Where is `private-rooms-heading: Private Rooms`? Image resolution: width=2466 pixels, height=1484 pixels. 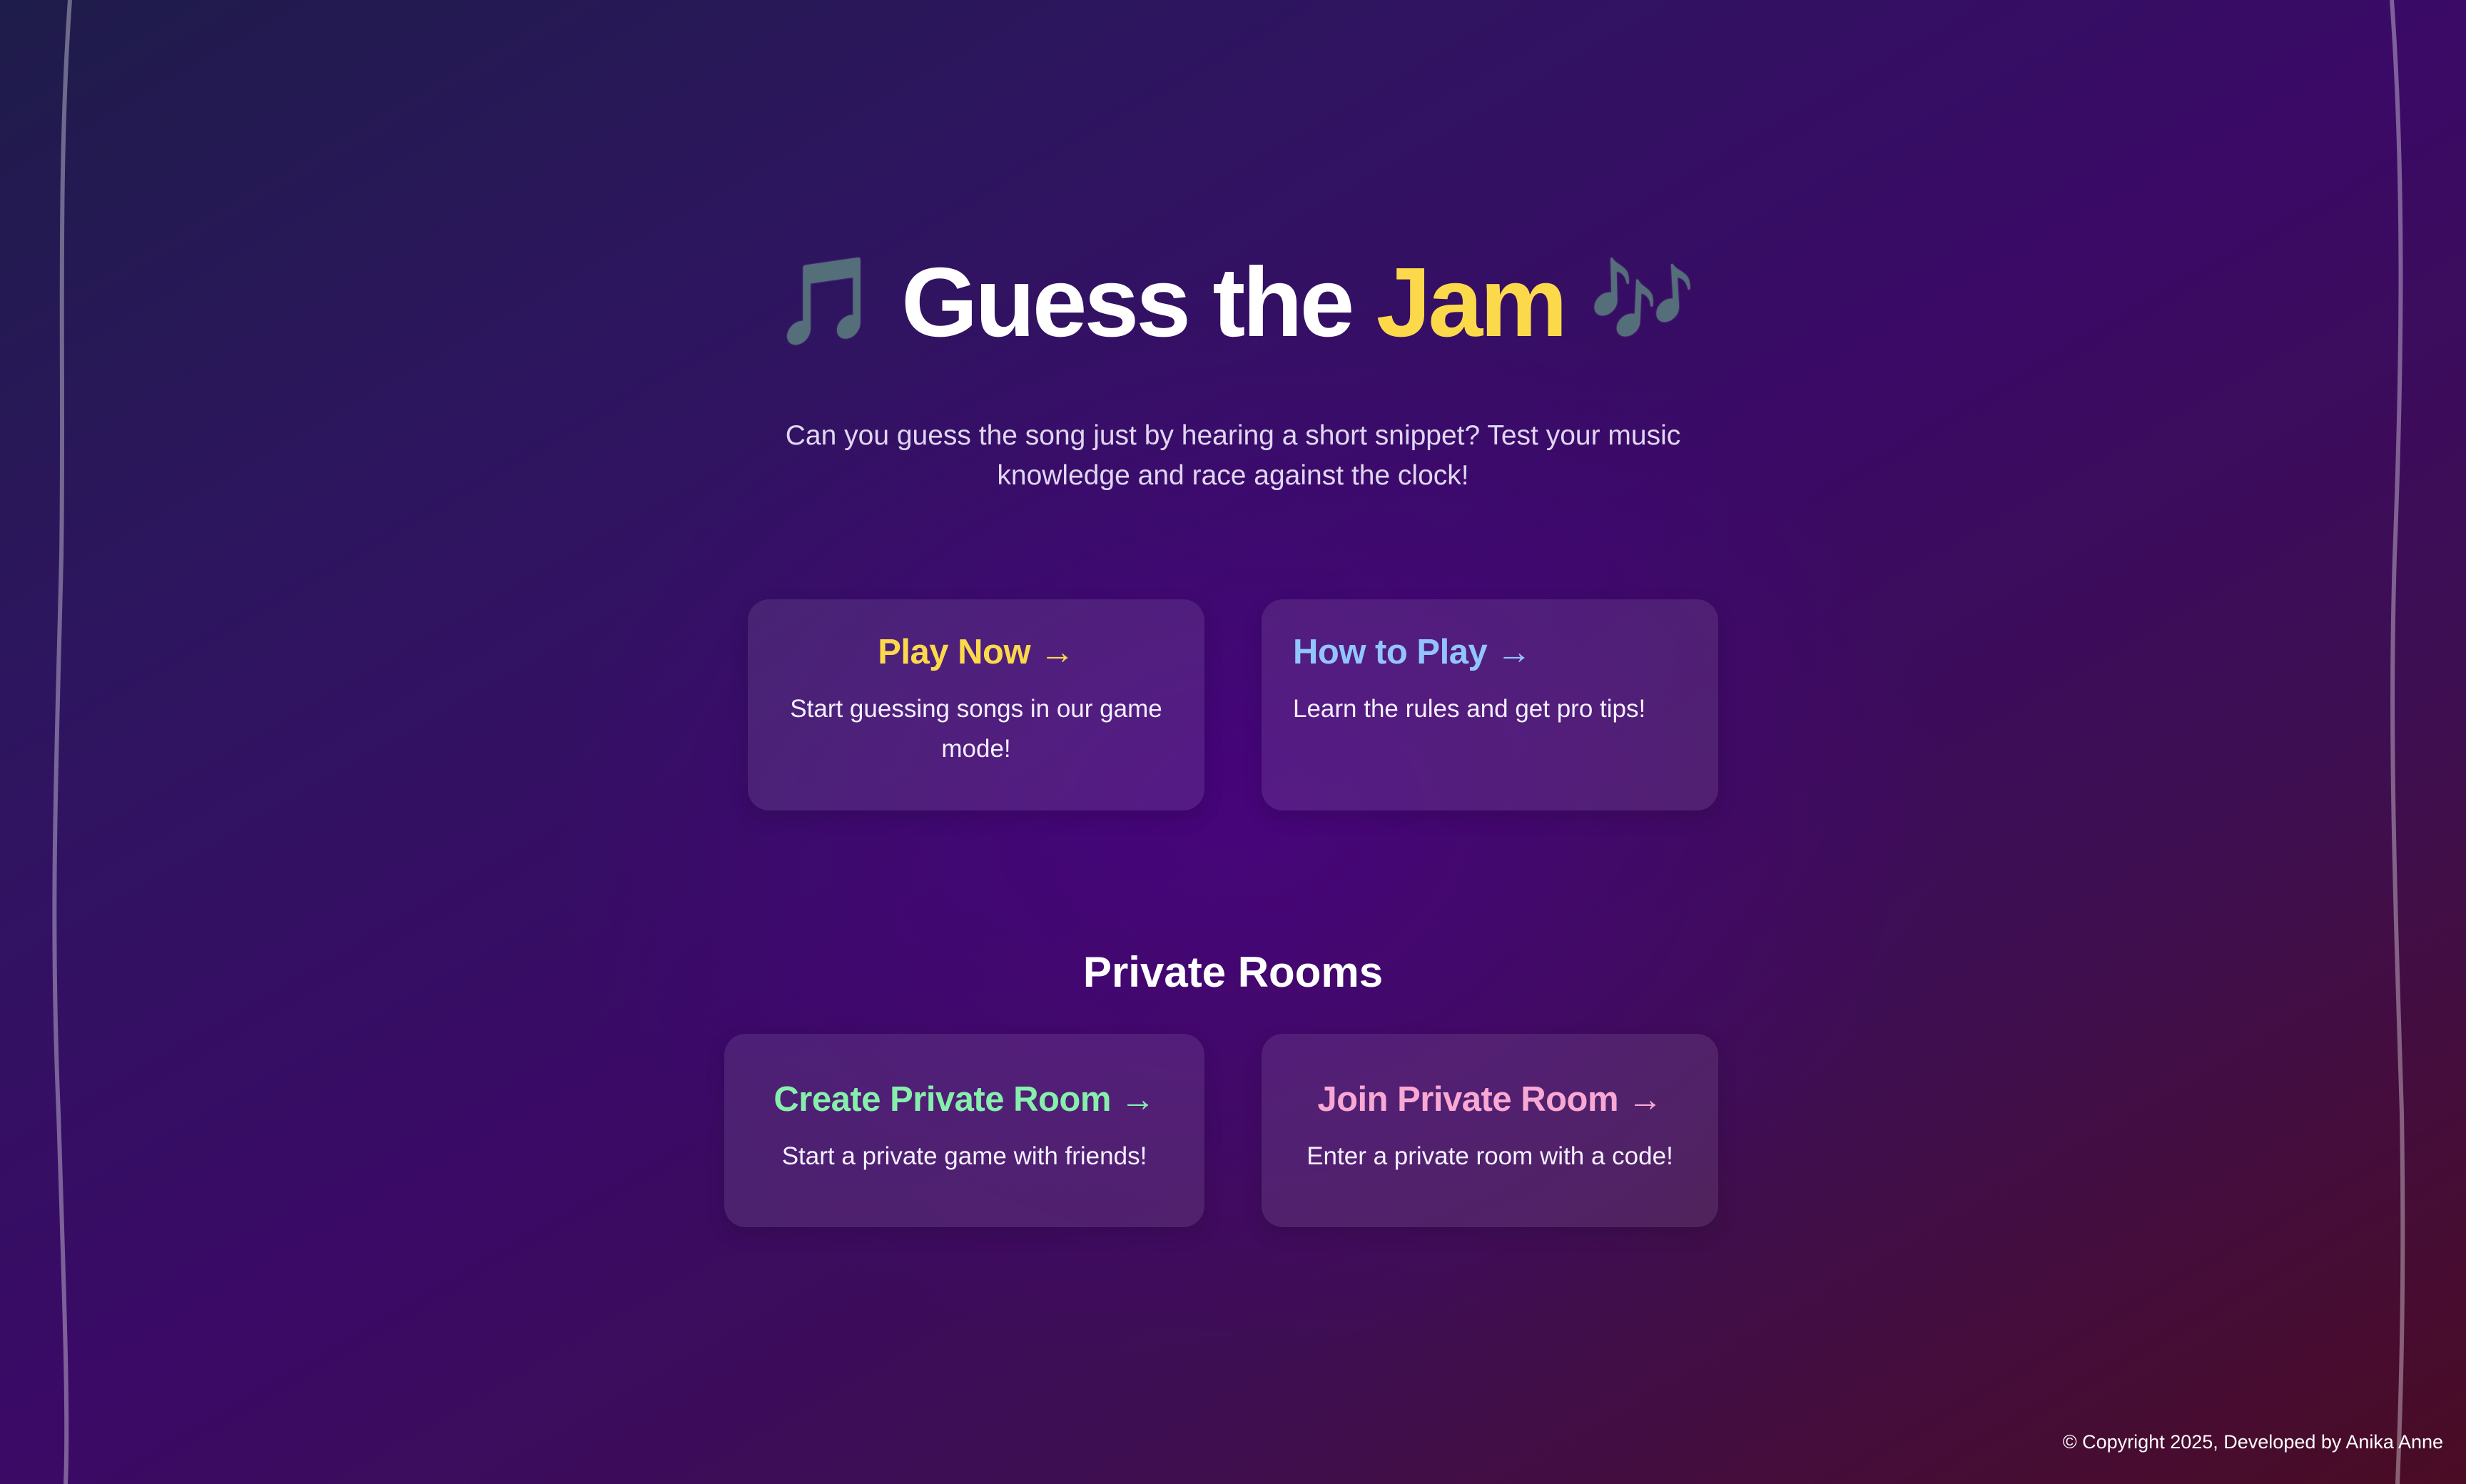
private-rooms-heading: Private Rooms is located at coordinates (1233, 972).